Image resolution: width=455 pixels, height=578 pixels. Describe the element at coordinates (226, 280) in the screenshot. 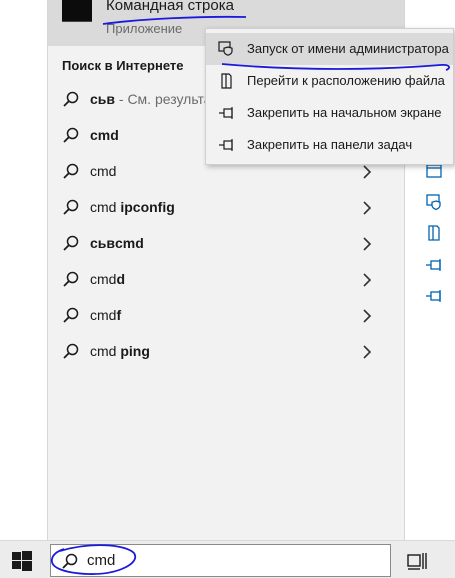

I see `web-result-item: cmdd` at that location.